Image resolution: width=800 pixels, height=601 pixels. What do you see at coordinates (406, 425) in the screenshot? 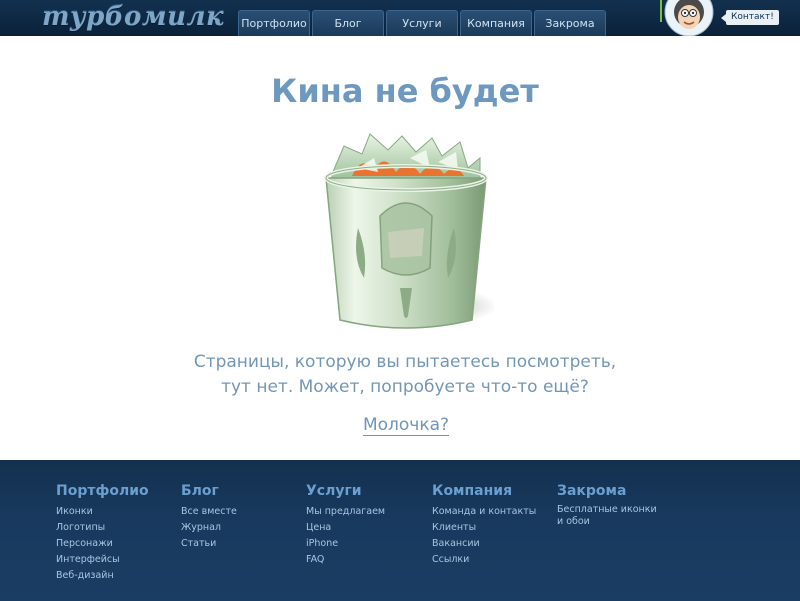
I see `milk-link: Молочка?` at bounding box center [406, 425].